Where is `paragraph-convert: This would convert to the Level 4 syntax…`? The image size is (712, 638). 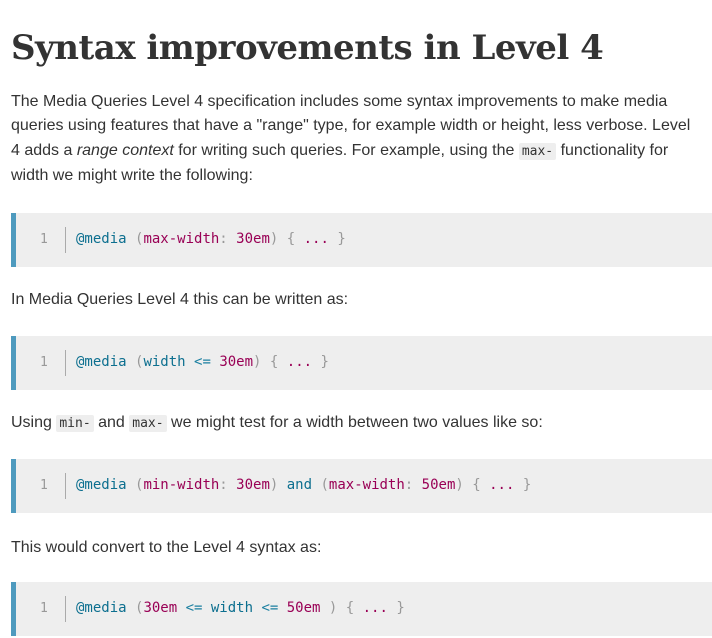
paragraph-convert: This would convert to the Level 4 syntax… is located at coordinates (166, 547).